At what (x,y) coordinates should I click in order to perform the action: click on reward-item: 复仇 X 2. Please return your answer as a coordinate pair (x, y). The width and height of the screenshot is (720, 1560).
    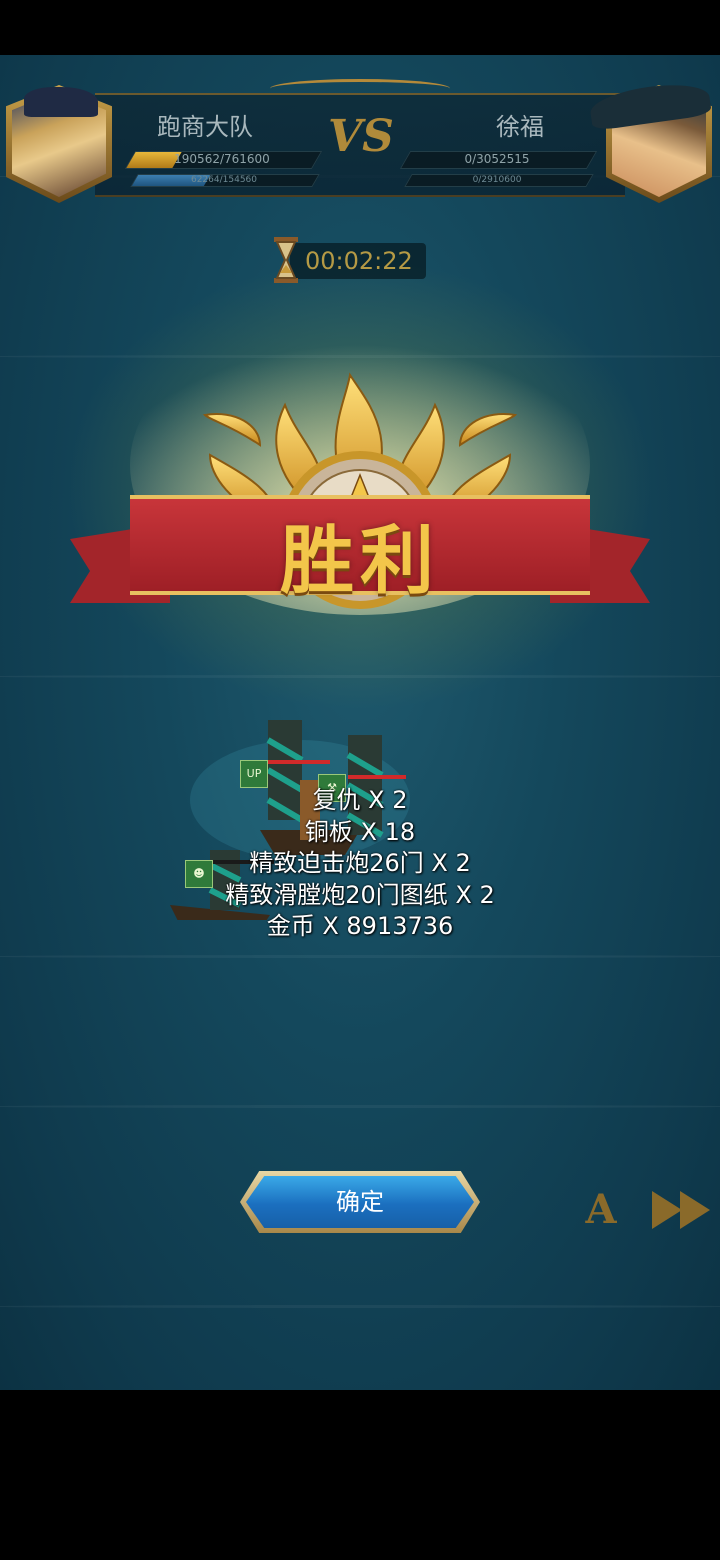
    Looking at the image, I should click on (360, 800).